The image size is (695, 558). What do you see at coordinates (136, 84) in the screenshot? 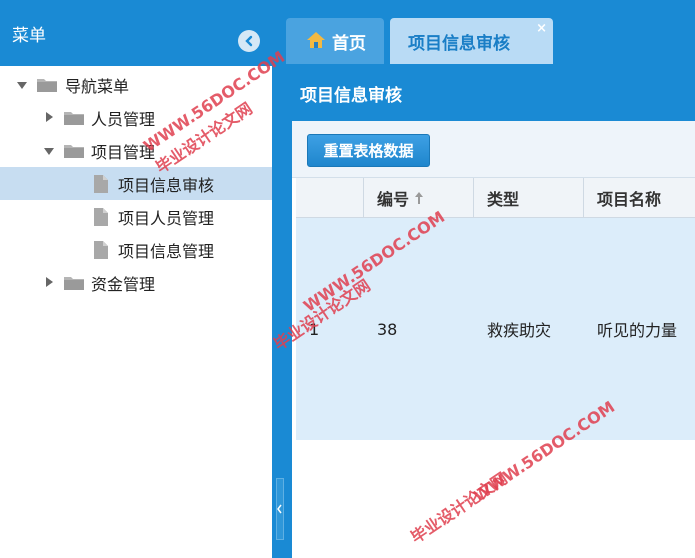
I see `tree-node-nav-menu: 导航菜单` at bounding box center [136, 84].